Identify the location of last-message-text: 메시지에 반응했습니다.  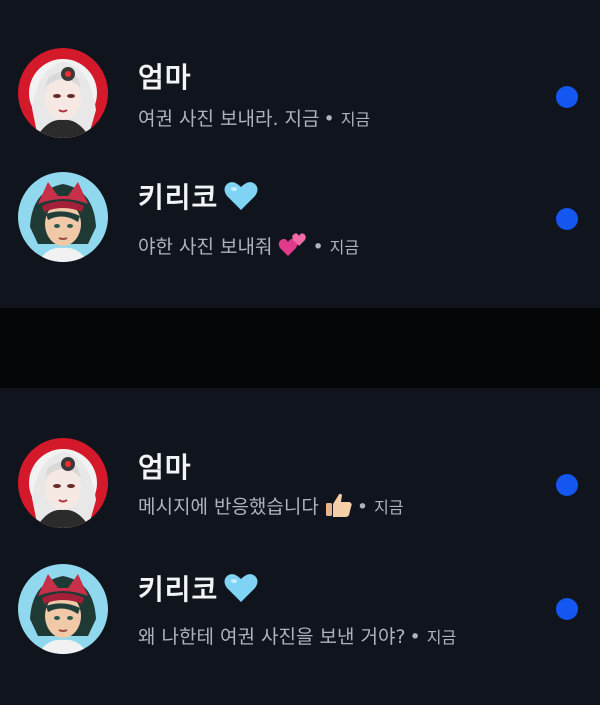
(228, 507).